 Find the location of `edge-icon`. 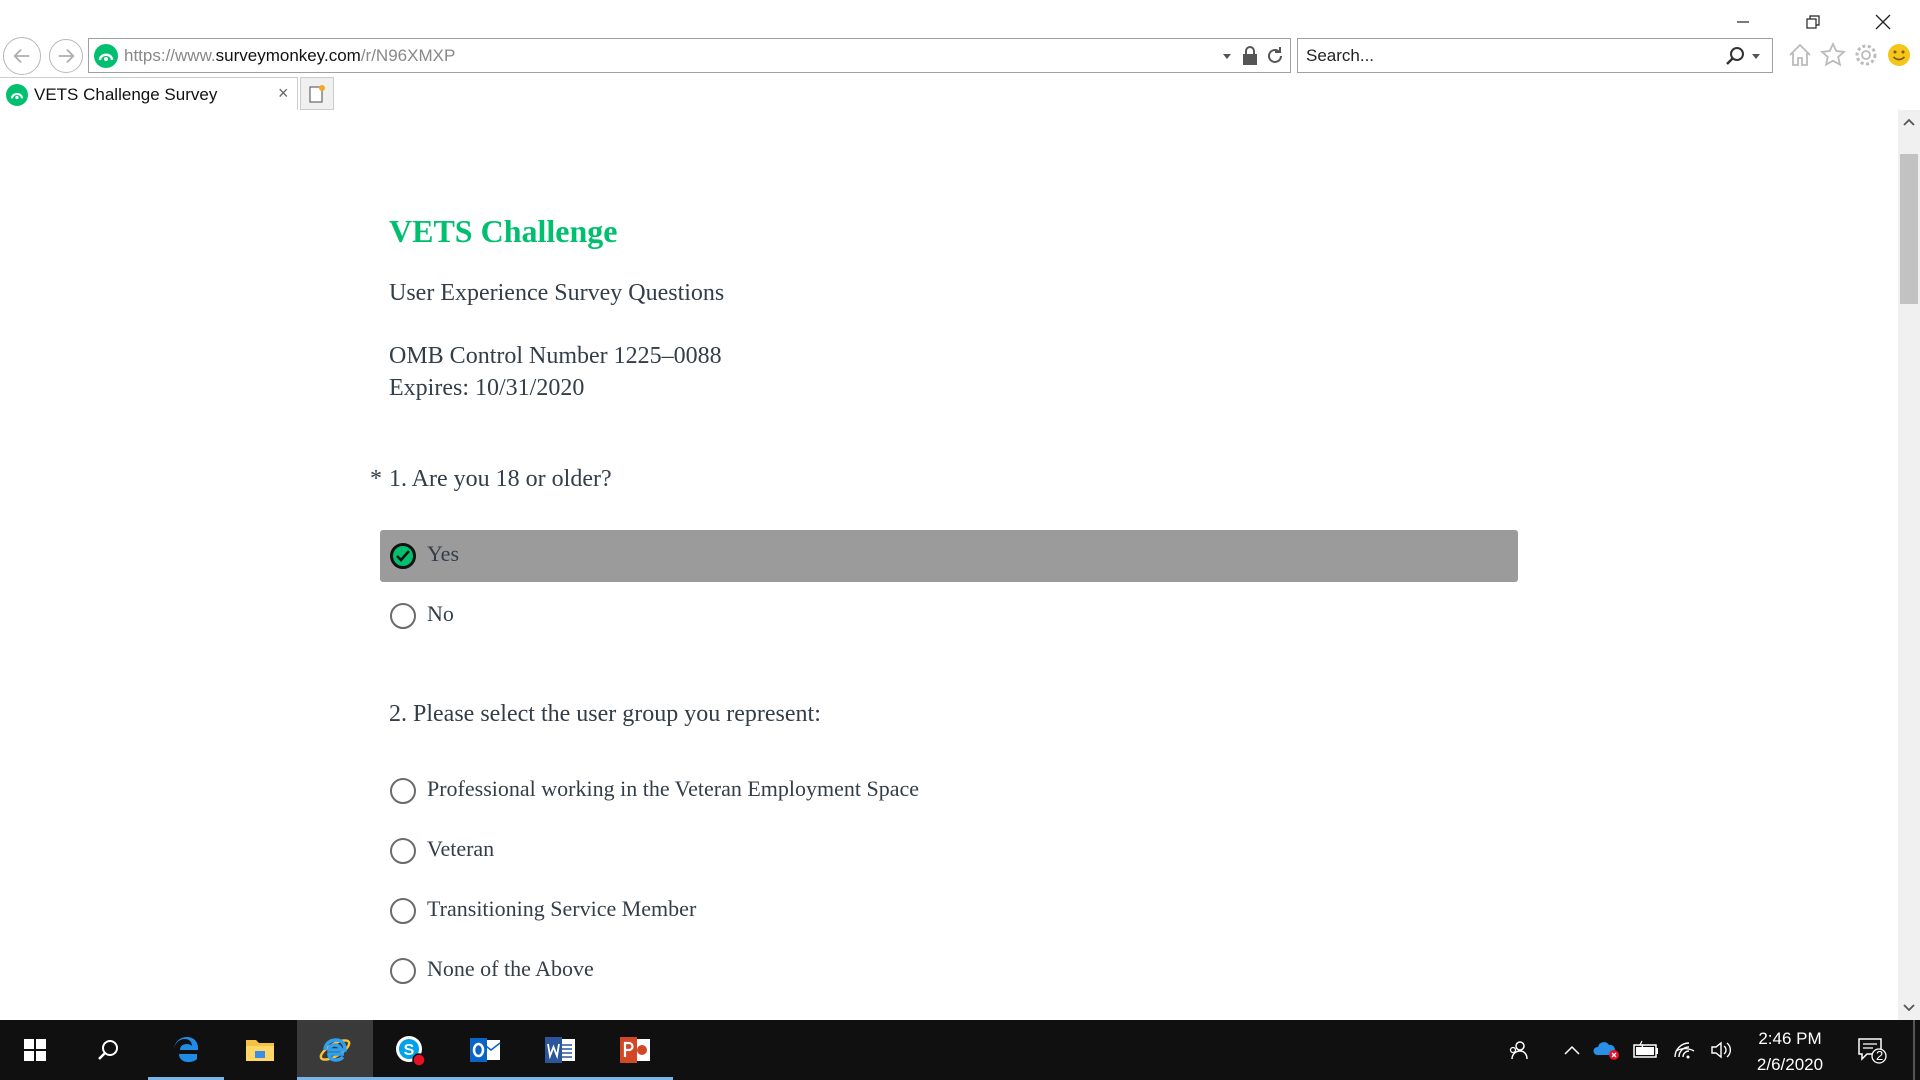

edge-icon is located at coordinates (186, 1049).